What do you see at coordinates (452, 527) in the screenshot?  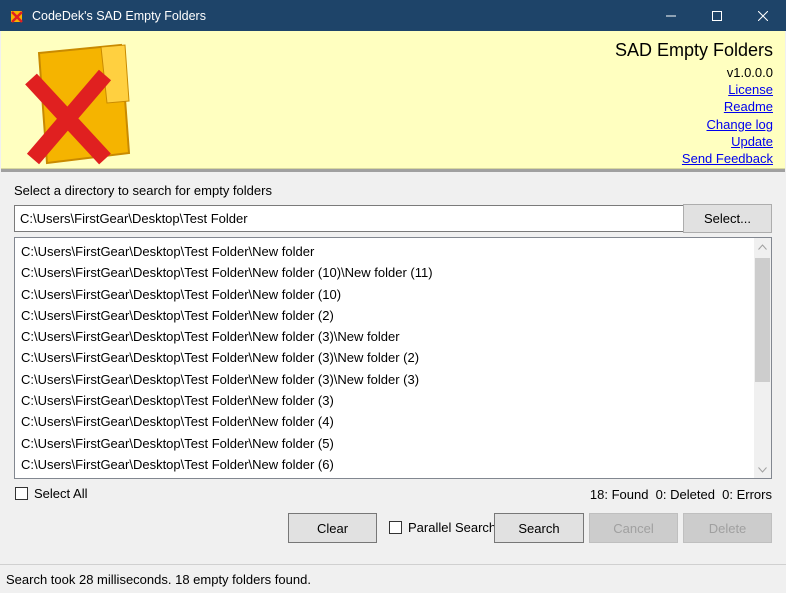 I see `parallel-search-label: Parallel Search` at bounding box center [452, 527].